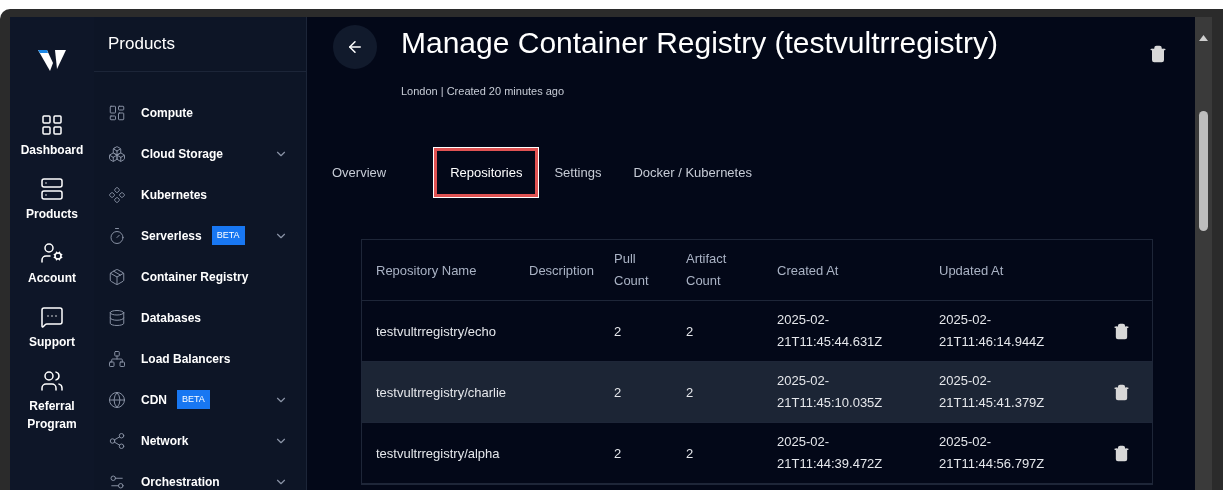 The image size is (1223, 490). Describe the element at coordinates (117, 194) in the screenshot. I see `component-icon` at that location.